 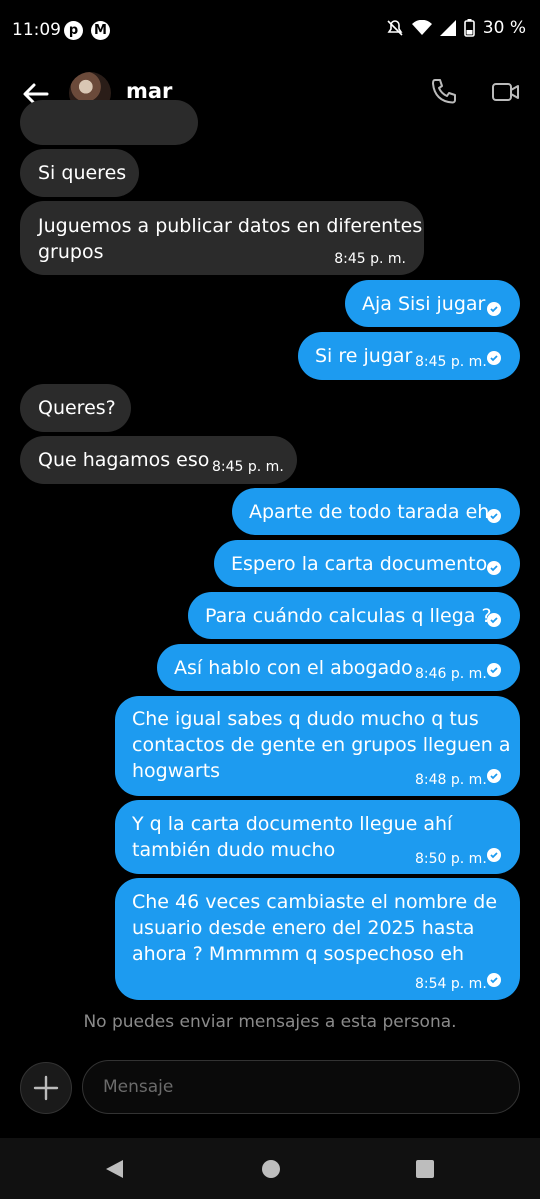 I want to click on back-nav-icon, so click(x=114, y=1169).